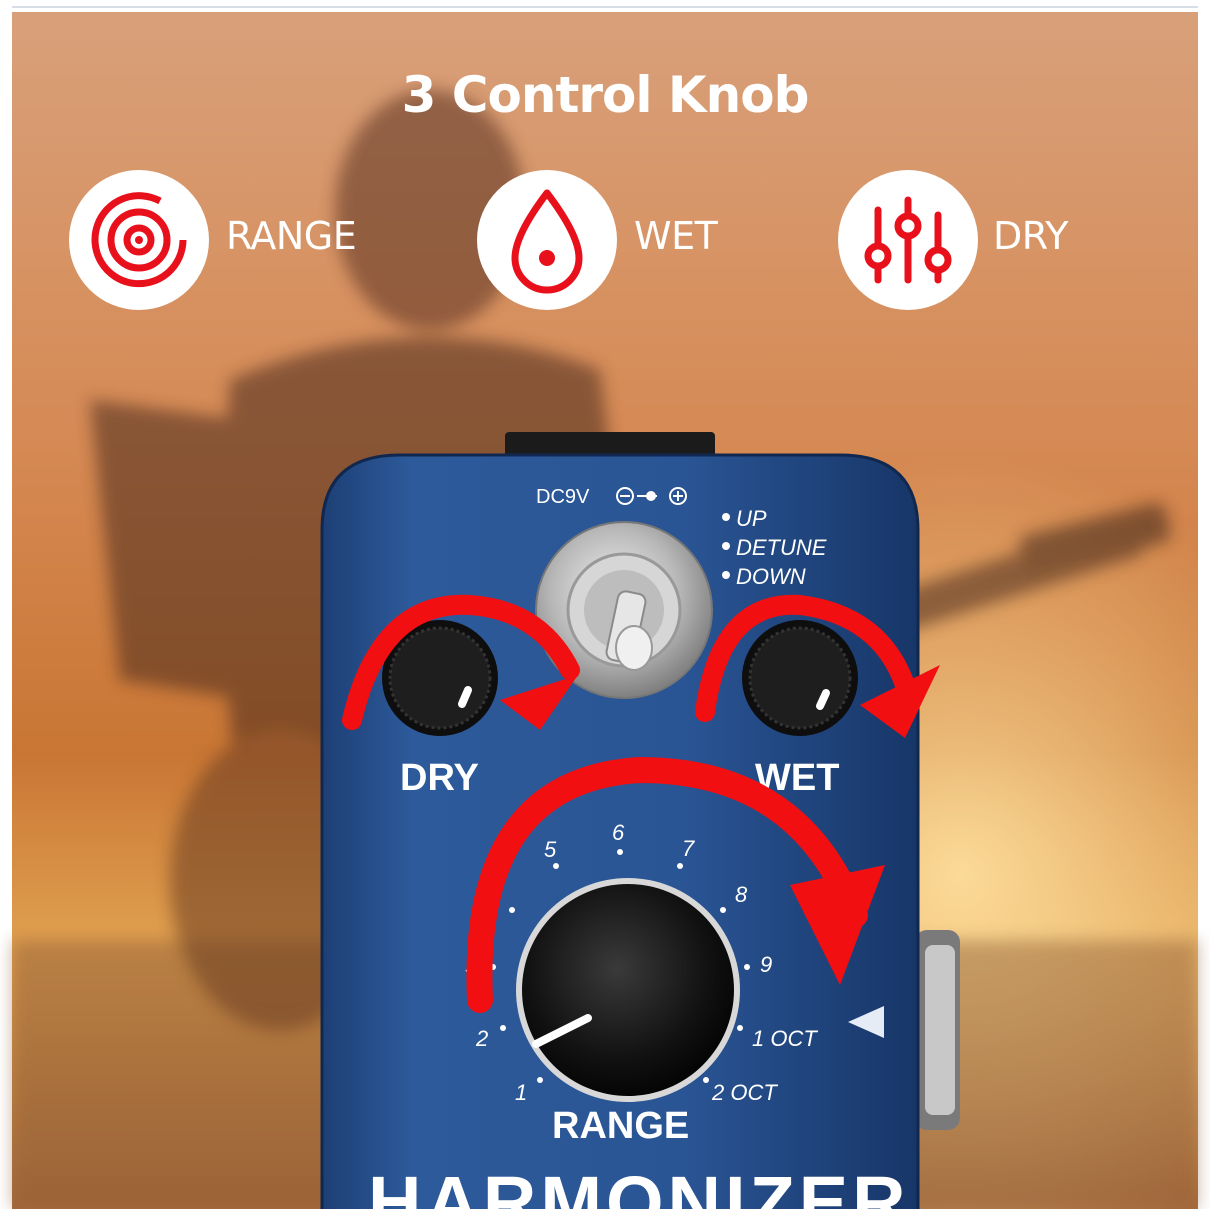 The height and width of the screenshot is (1213, 1210). Describe the element at coordinates (688, 848) in the screenshot. I see `scale-7: 7` at that location.